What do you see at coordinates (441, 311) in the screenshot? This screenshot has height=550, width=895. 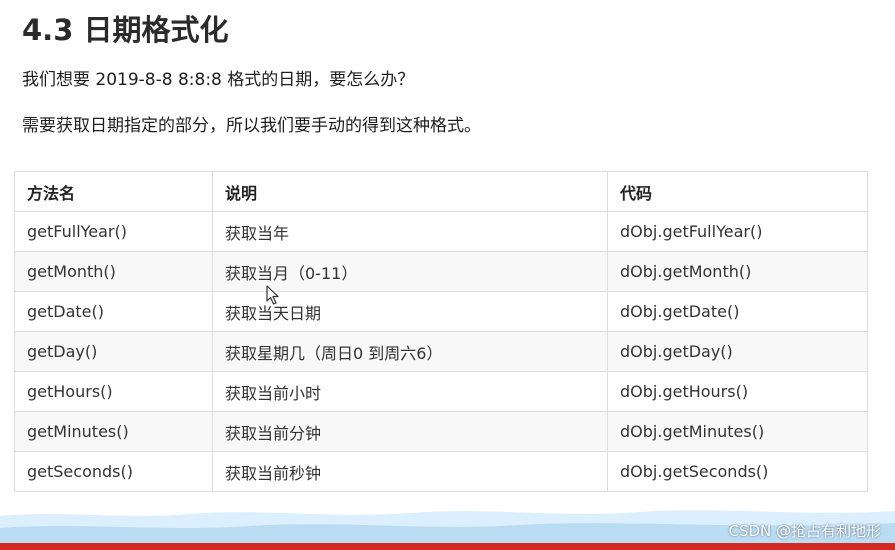 I see `table-row: getDate() 获取当天日期 dObj.getDate()` at bounding box center [441, 311].